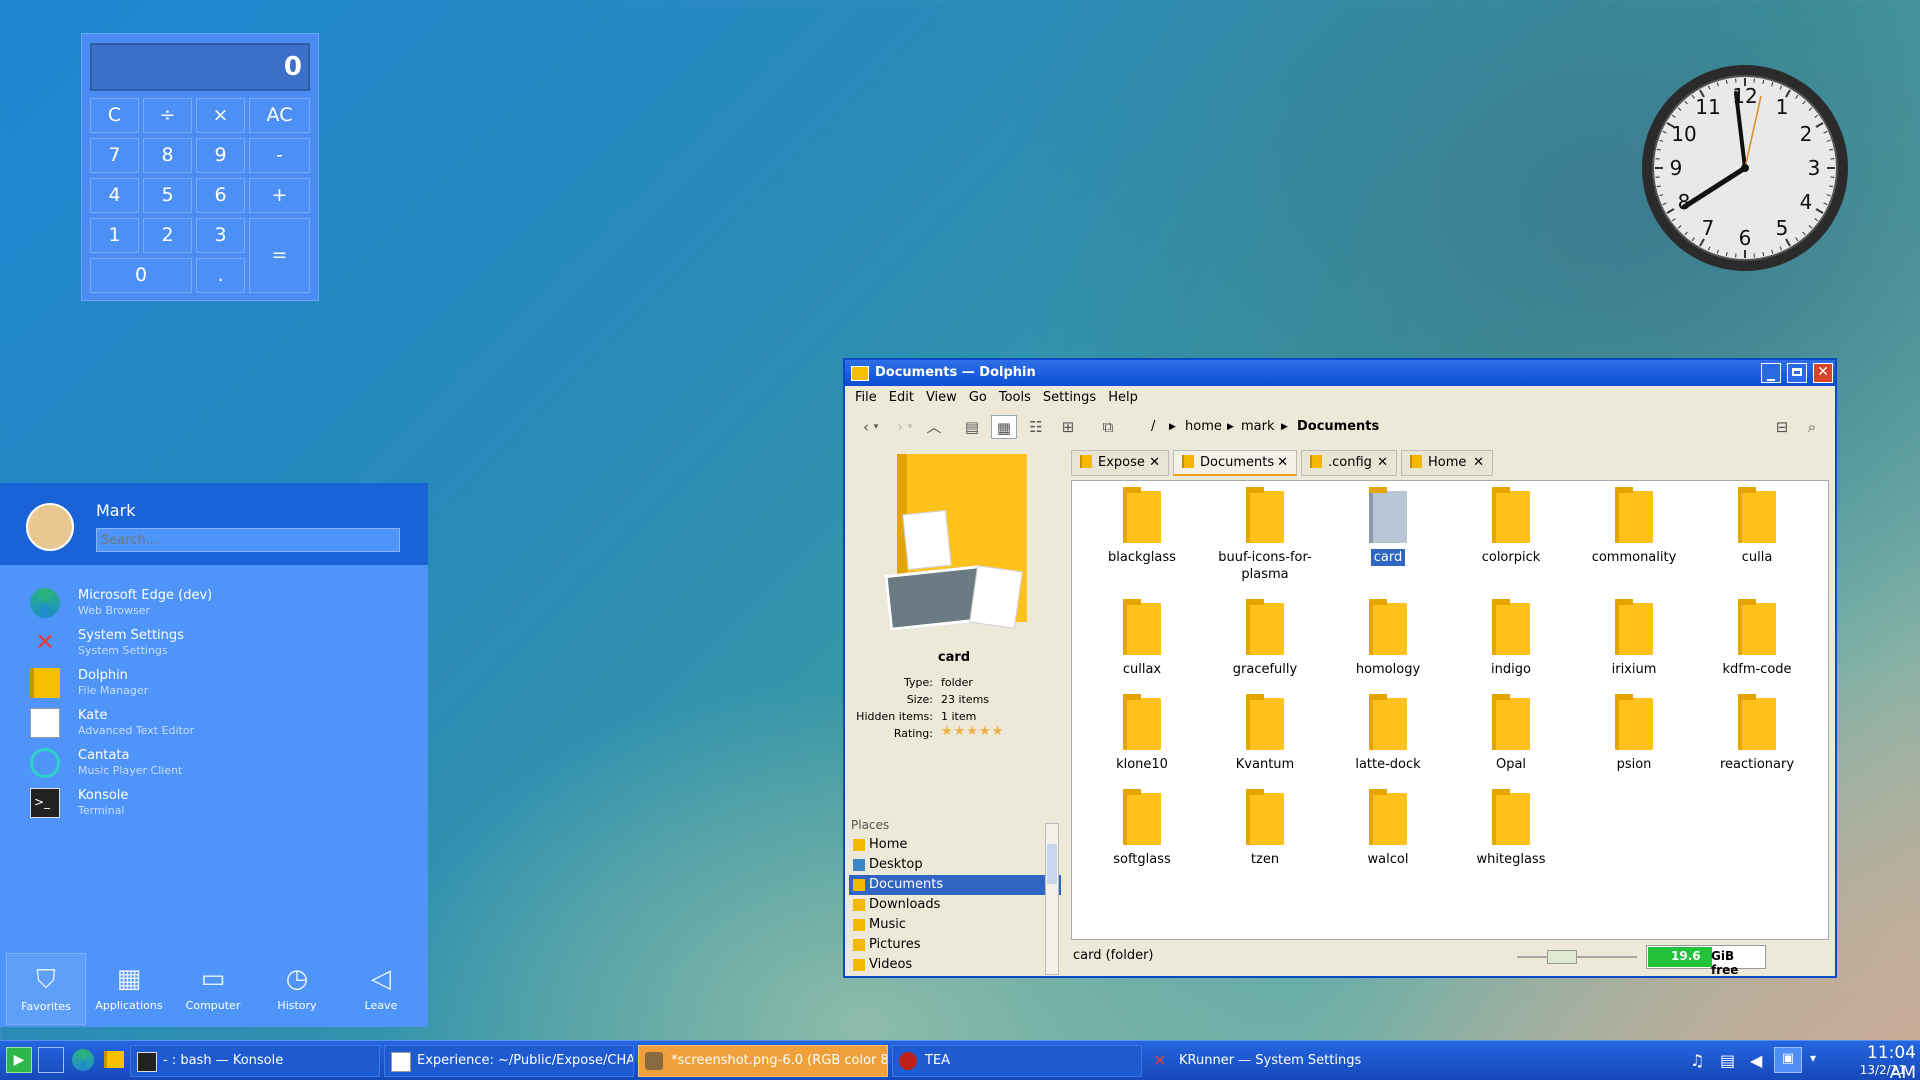 This screenshot has height=1080, width=1920. What do you see at coordinates (1634, 526) in the screenshot?
I see `folder-item: commonality` at bounding box center [1634, 526].